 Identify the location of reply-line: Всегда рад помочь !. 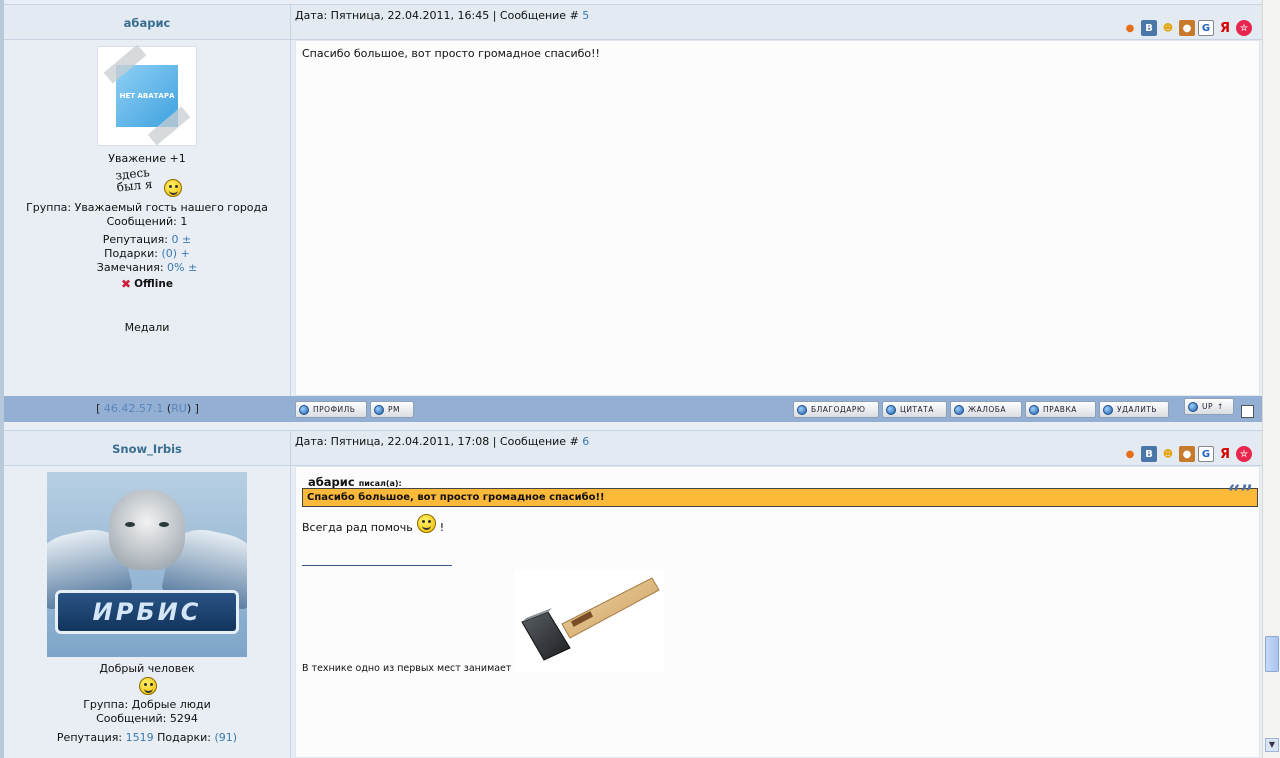
(373, 524).